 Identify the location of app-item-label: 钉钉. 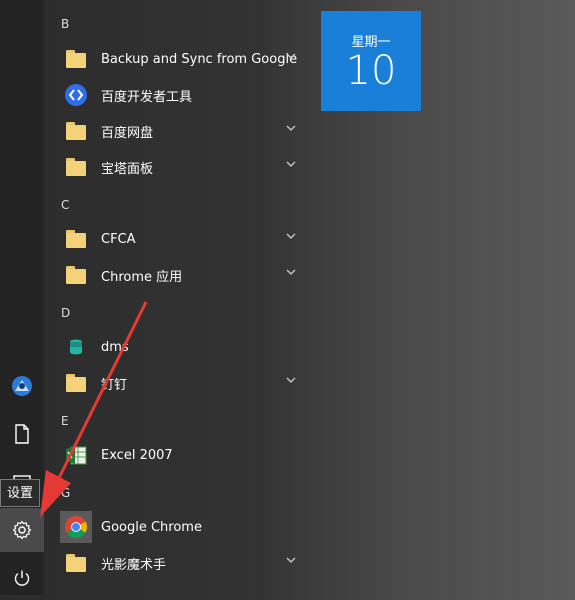
(114, 385).